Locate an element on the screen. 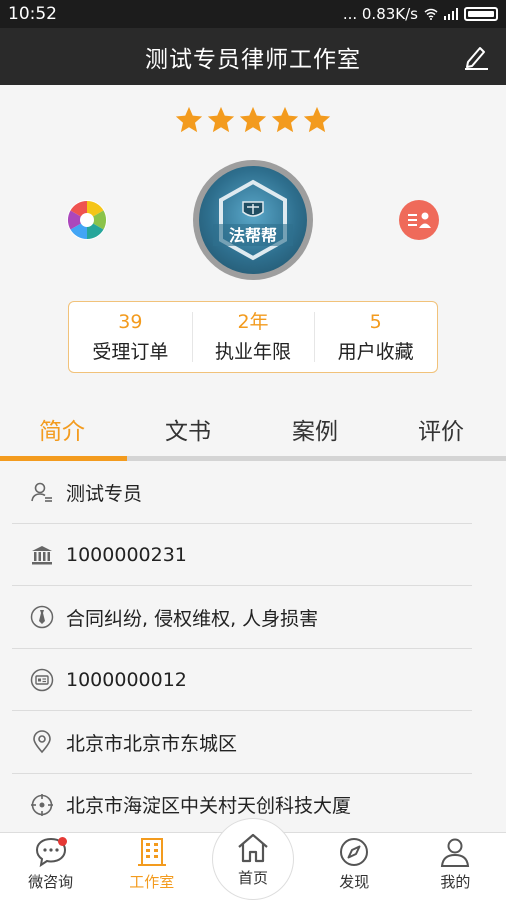 This screenshot has height=900, width=506. avatar-image: 法帮帮 is located at coordinates (253, 220).